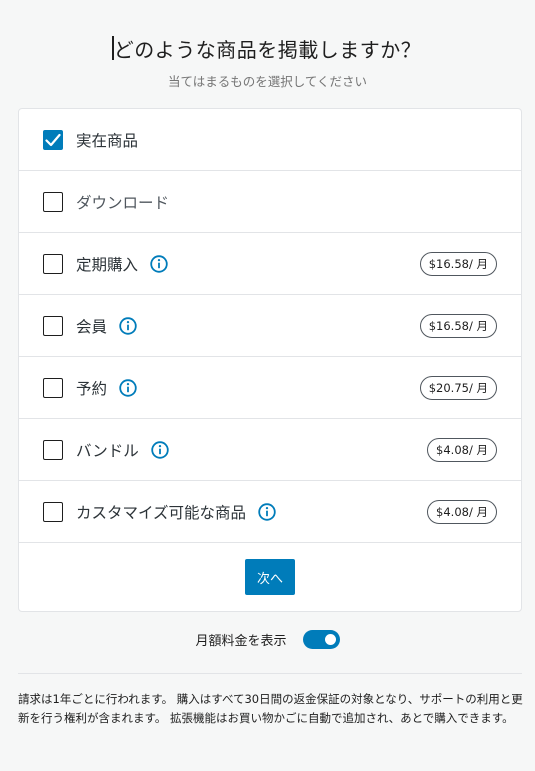 Image resolution: width=535 pixels, height=771 pixels. Describe the element at coordinates (270, 388) in the screenshot. I see `option-row: 予約 $20.75/ 月` at that location.